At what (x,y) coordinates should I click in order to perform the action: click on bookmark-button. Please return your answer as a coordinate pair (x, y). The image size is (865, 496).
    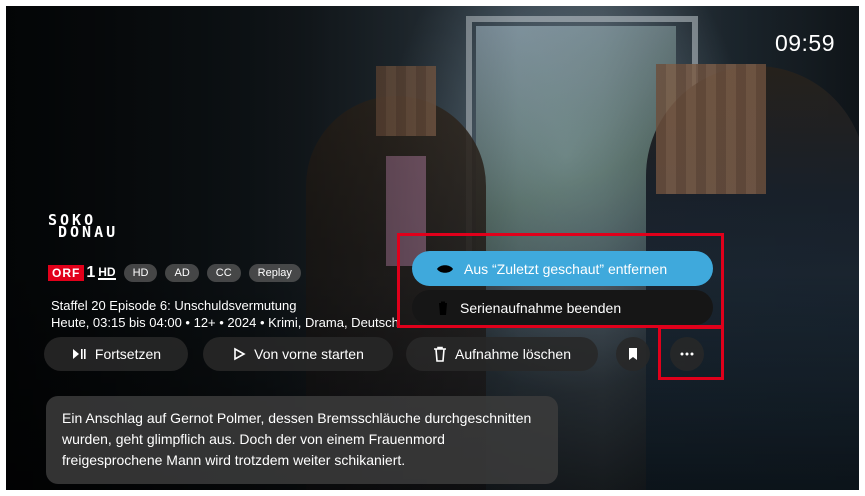
    Looking at the image, I should click on (633, 354).